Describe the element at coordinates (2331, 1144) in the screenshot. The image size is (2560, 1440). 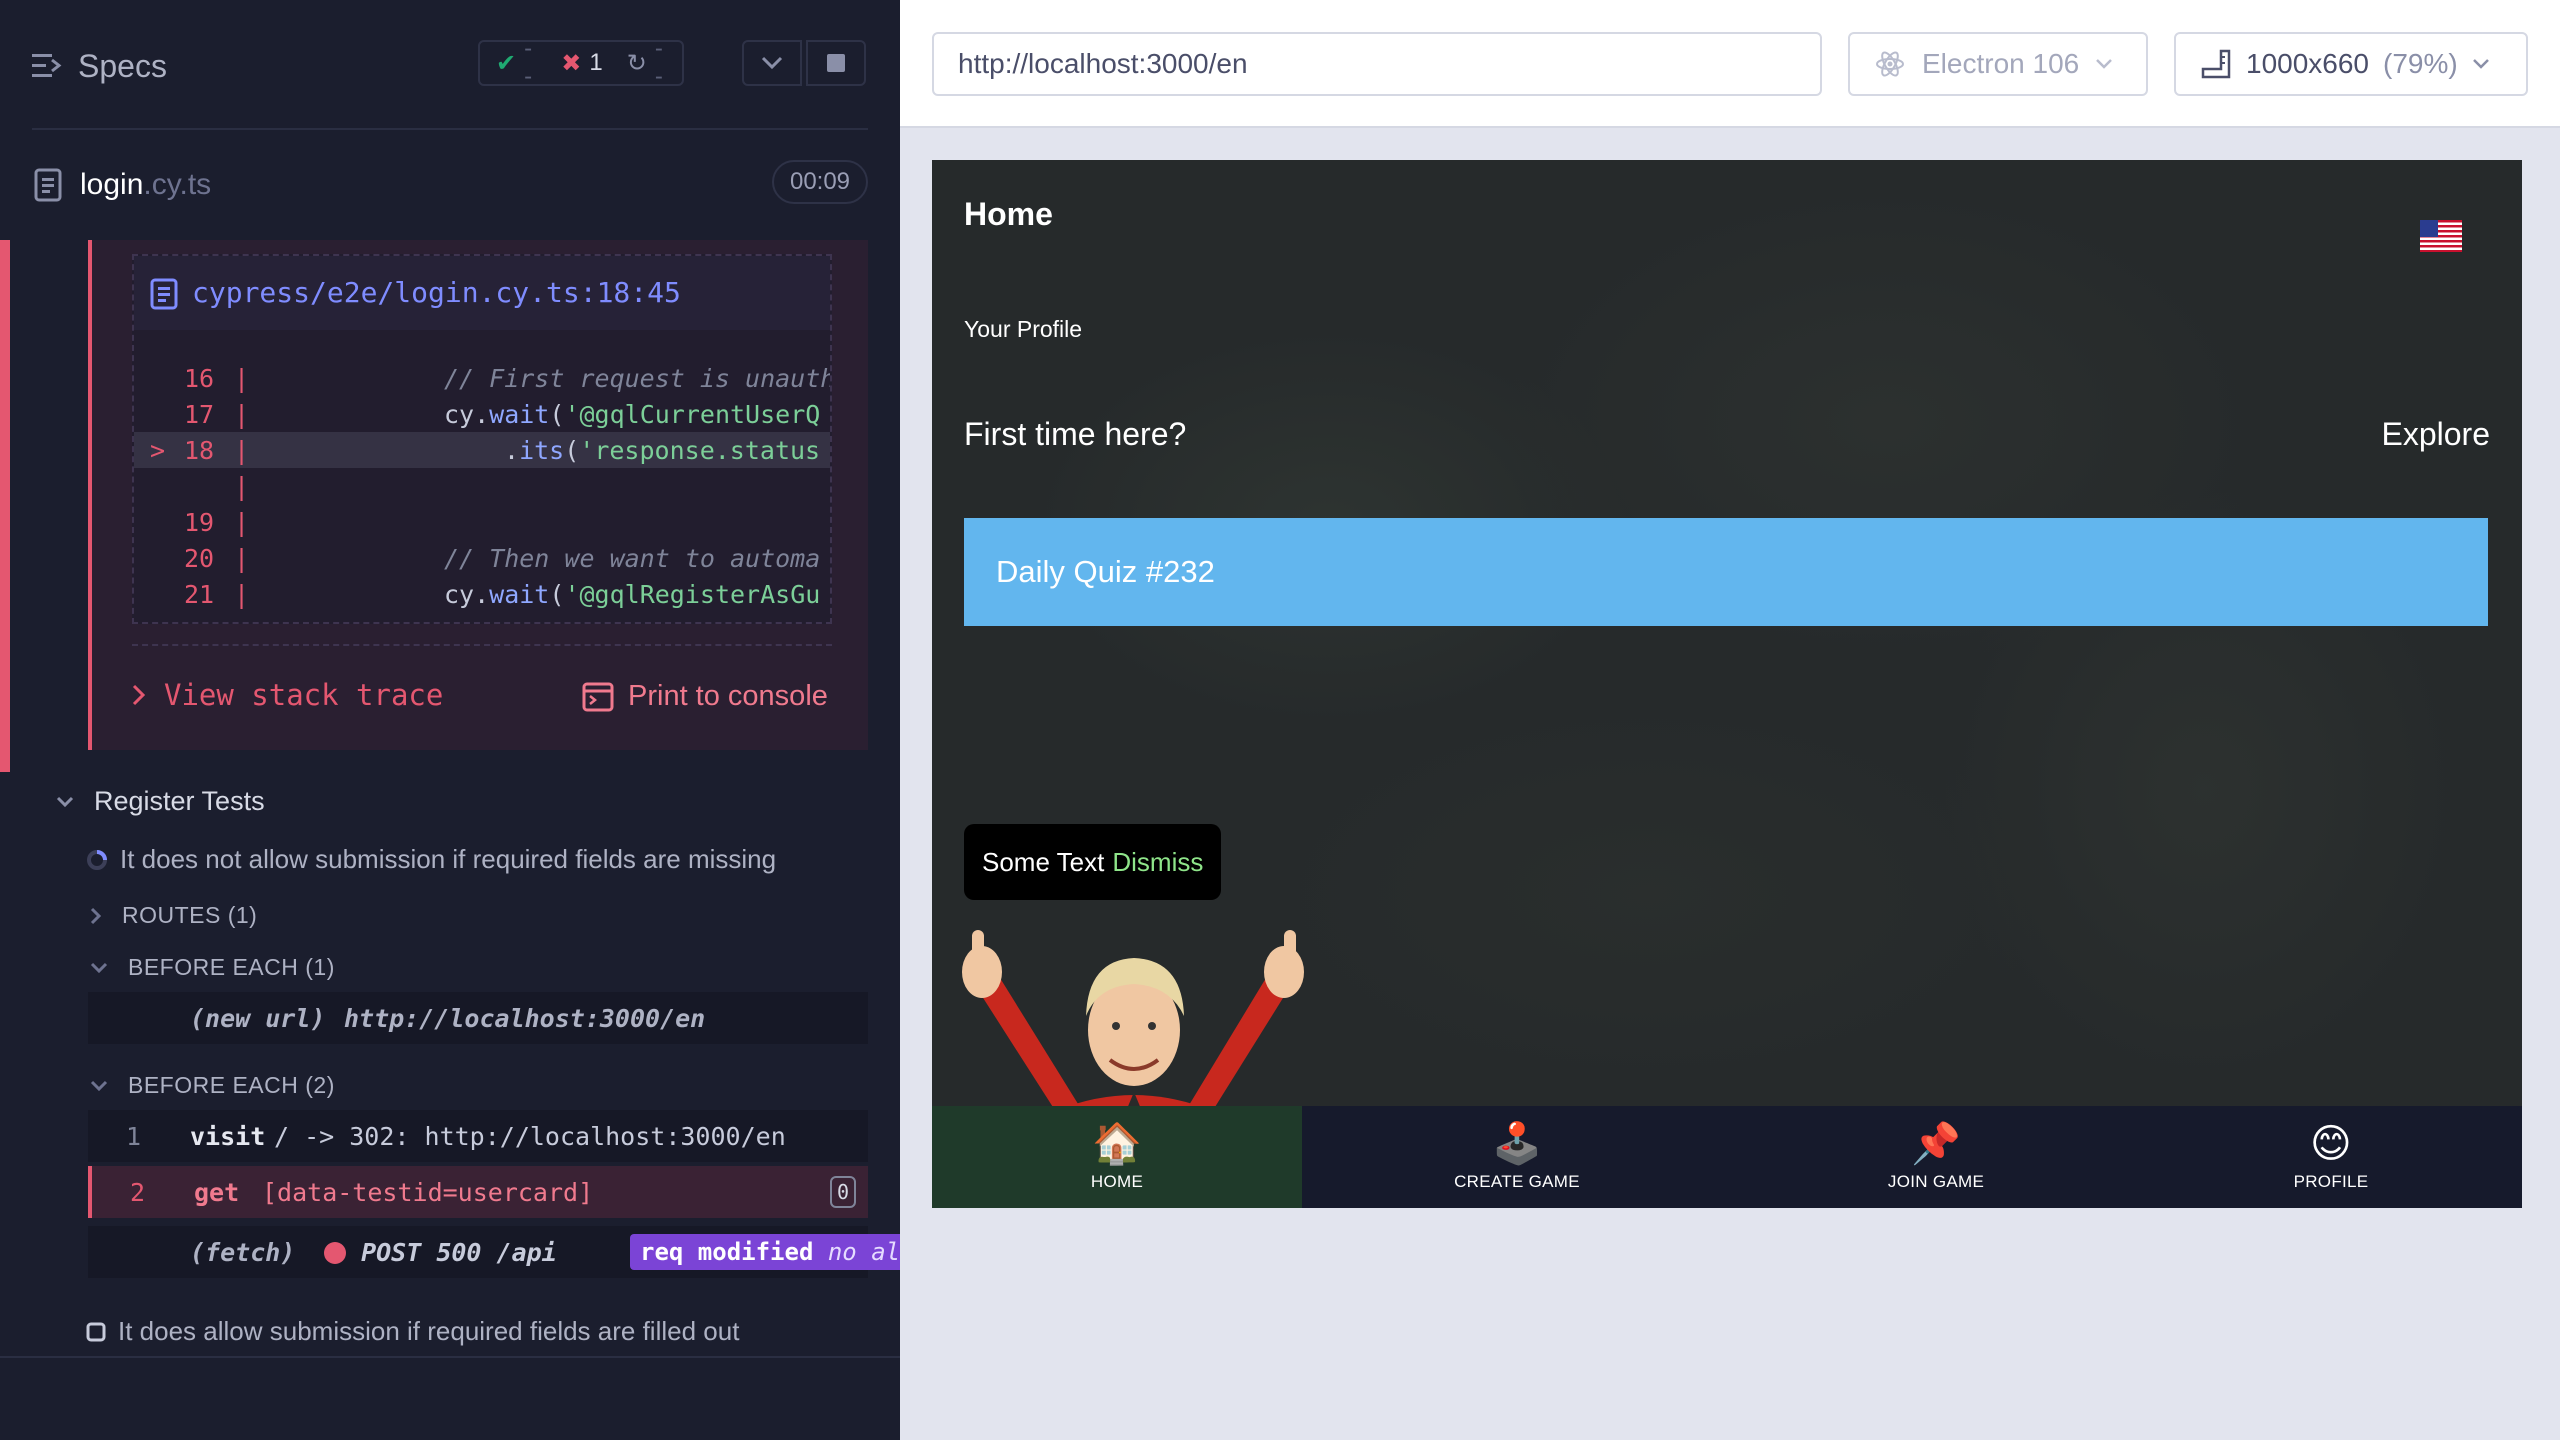
I see `smiley-icon: 😊` at that location.